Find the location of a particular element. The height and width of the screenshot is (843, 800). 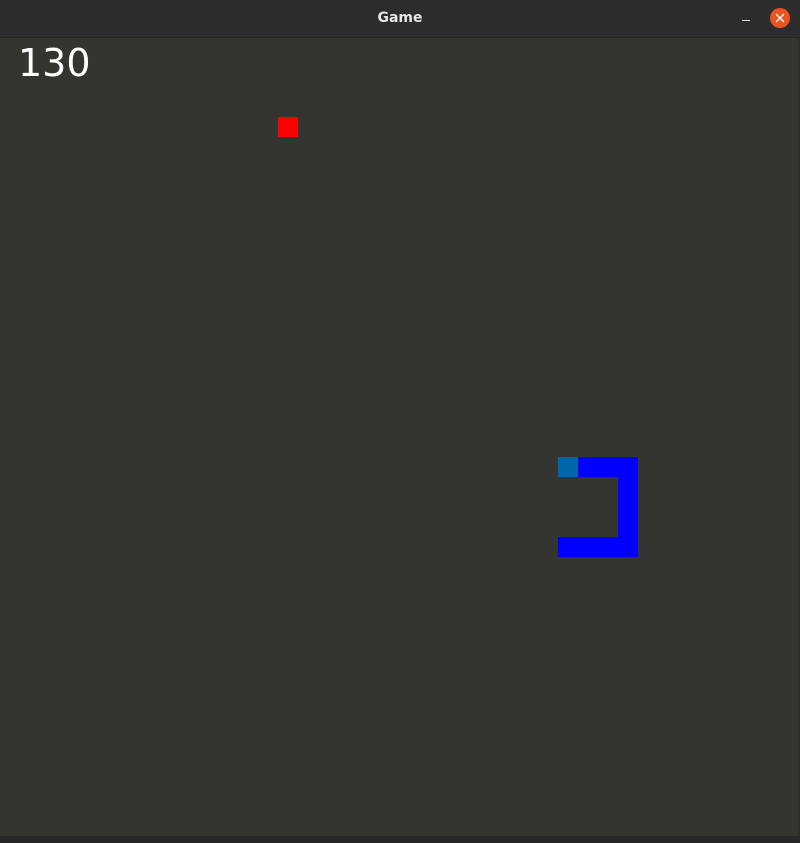

close-button is located at coordinates (780, 18).